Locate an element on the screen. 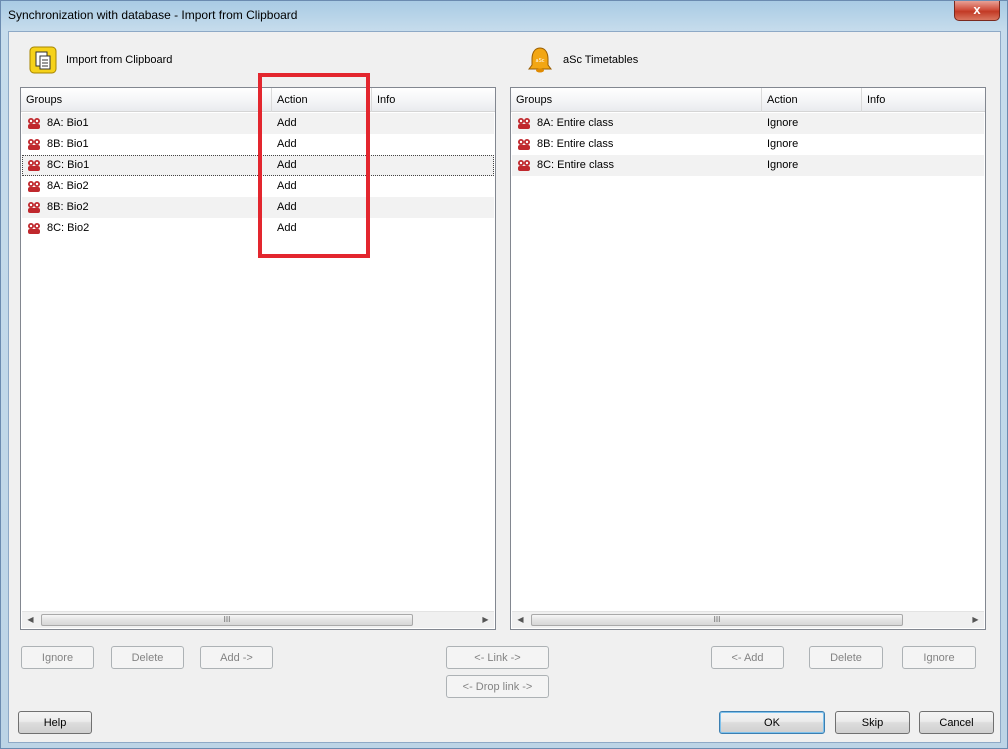  left-ignore-button: Ignore is located at coordinates (57, 657).